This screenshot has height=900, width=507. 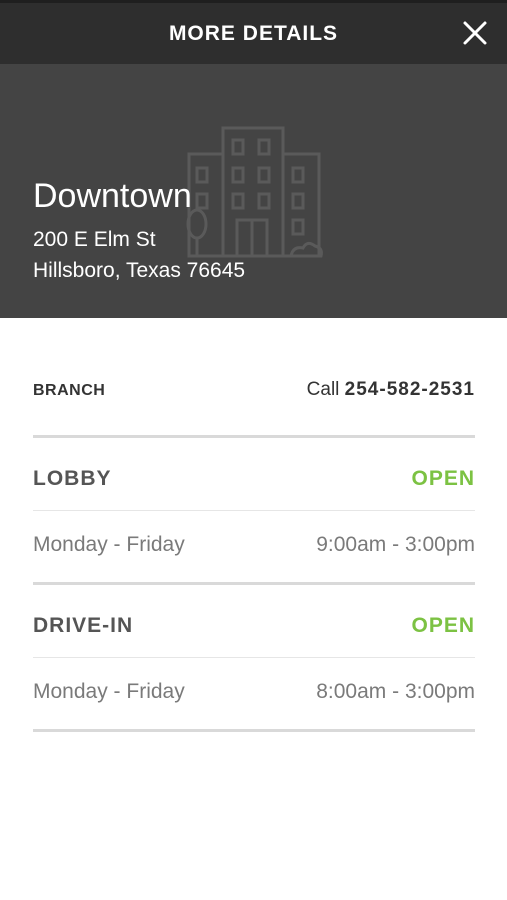 I want to click on close-button, so click(x=475, y=33).